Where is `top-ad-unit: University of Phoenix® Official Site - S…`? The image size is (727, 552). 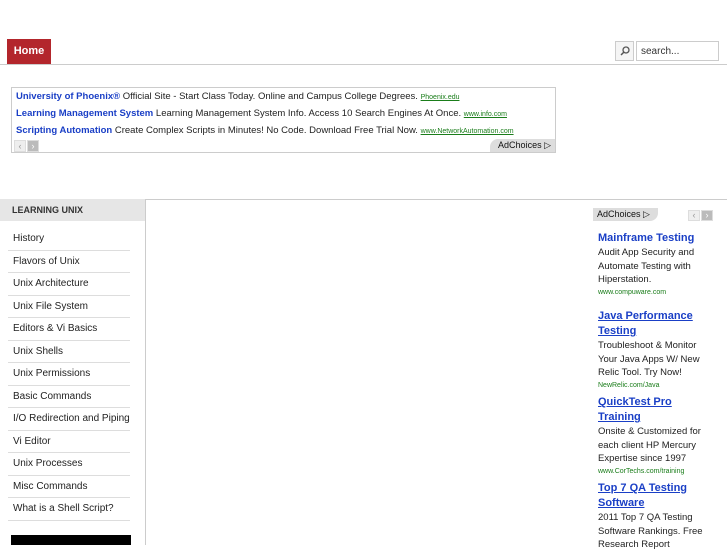 top-ad-unit: University of Phoenix® Official Site - S… is located at coordinates (283, 120).